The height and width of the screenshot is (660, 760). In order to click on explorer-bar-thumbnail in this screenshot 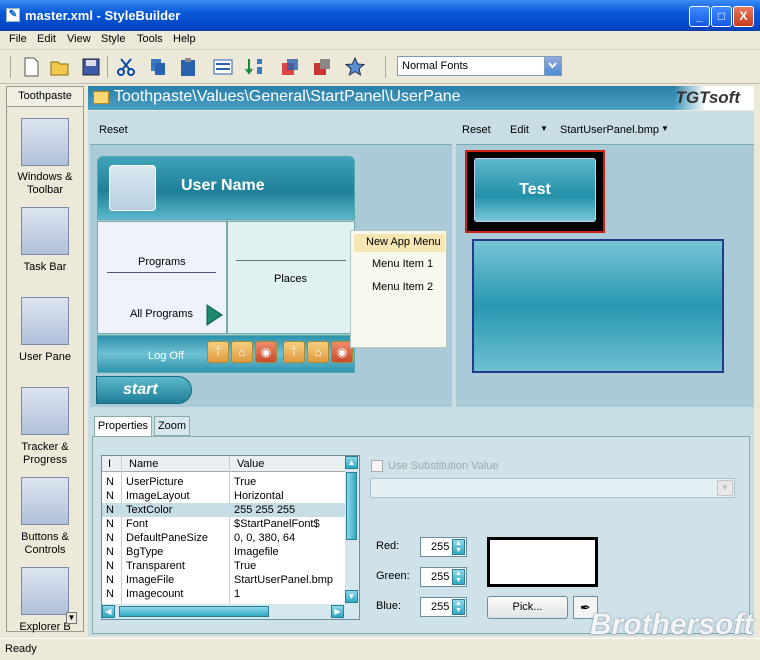, I will do `click(45, 591)`.